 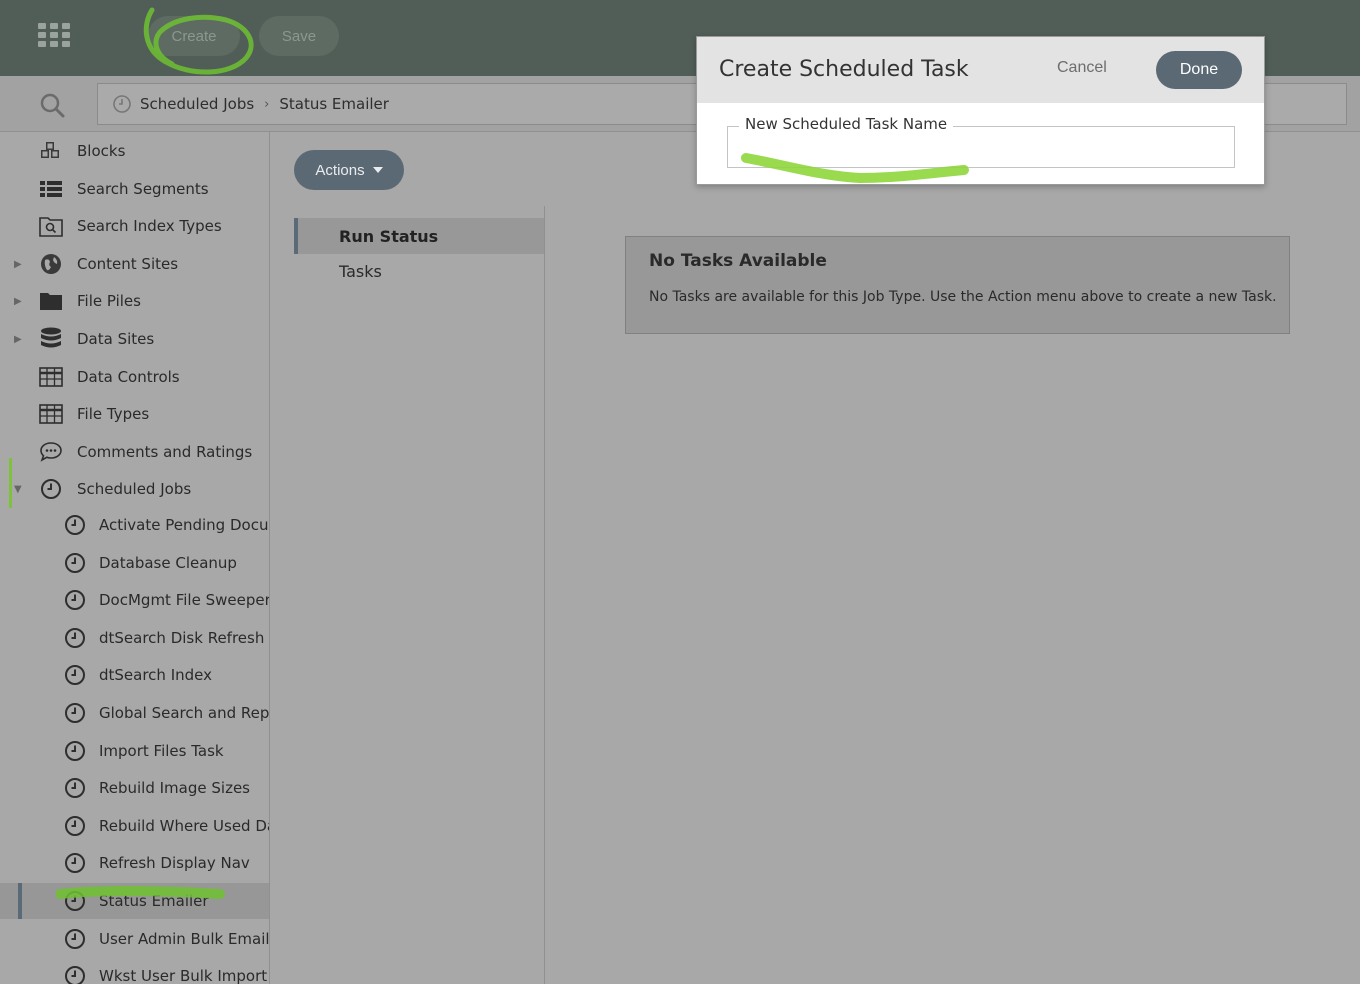 What do you see at coordinates (134, 264) in the screenshot?
I see `sidebar-item-content-sites: ▶ Content Sites` at bounding box center [134, 264].